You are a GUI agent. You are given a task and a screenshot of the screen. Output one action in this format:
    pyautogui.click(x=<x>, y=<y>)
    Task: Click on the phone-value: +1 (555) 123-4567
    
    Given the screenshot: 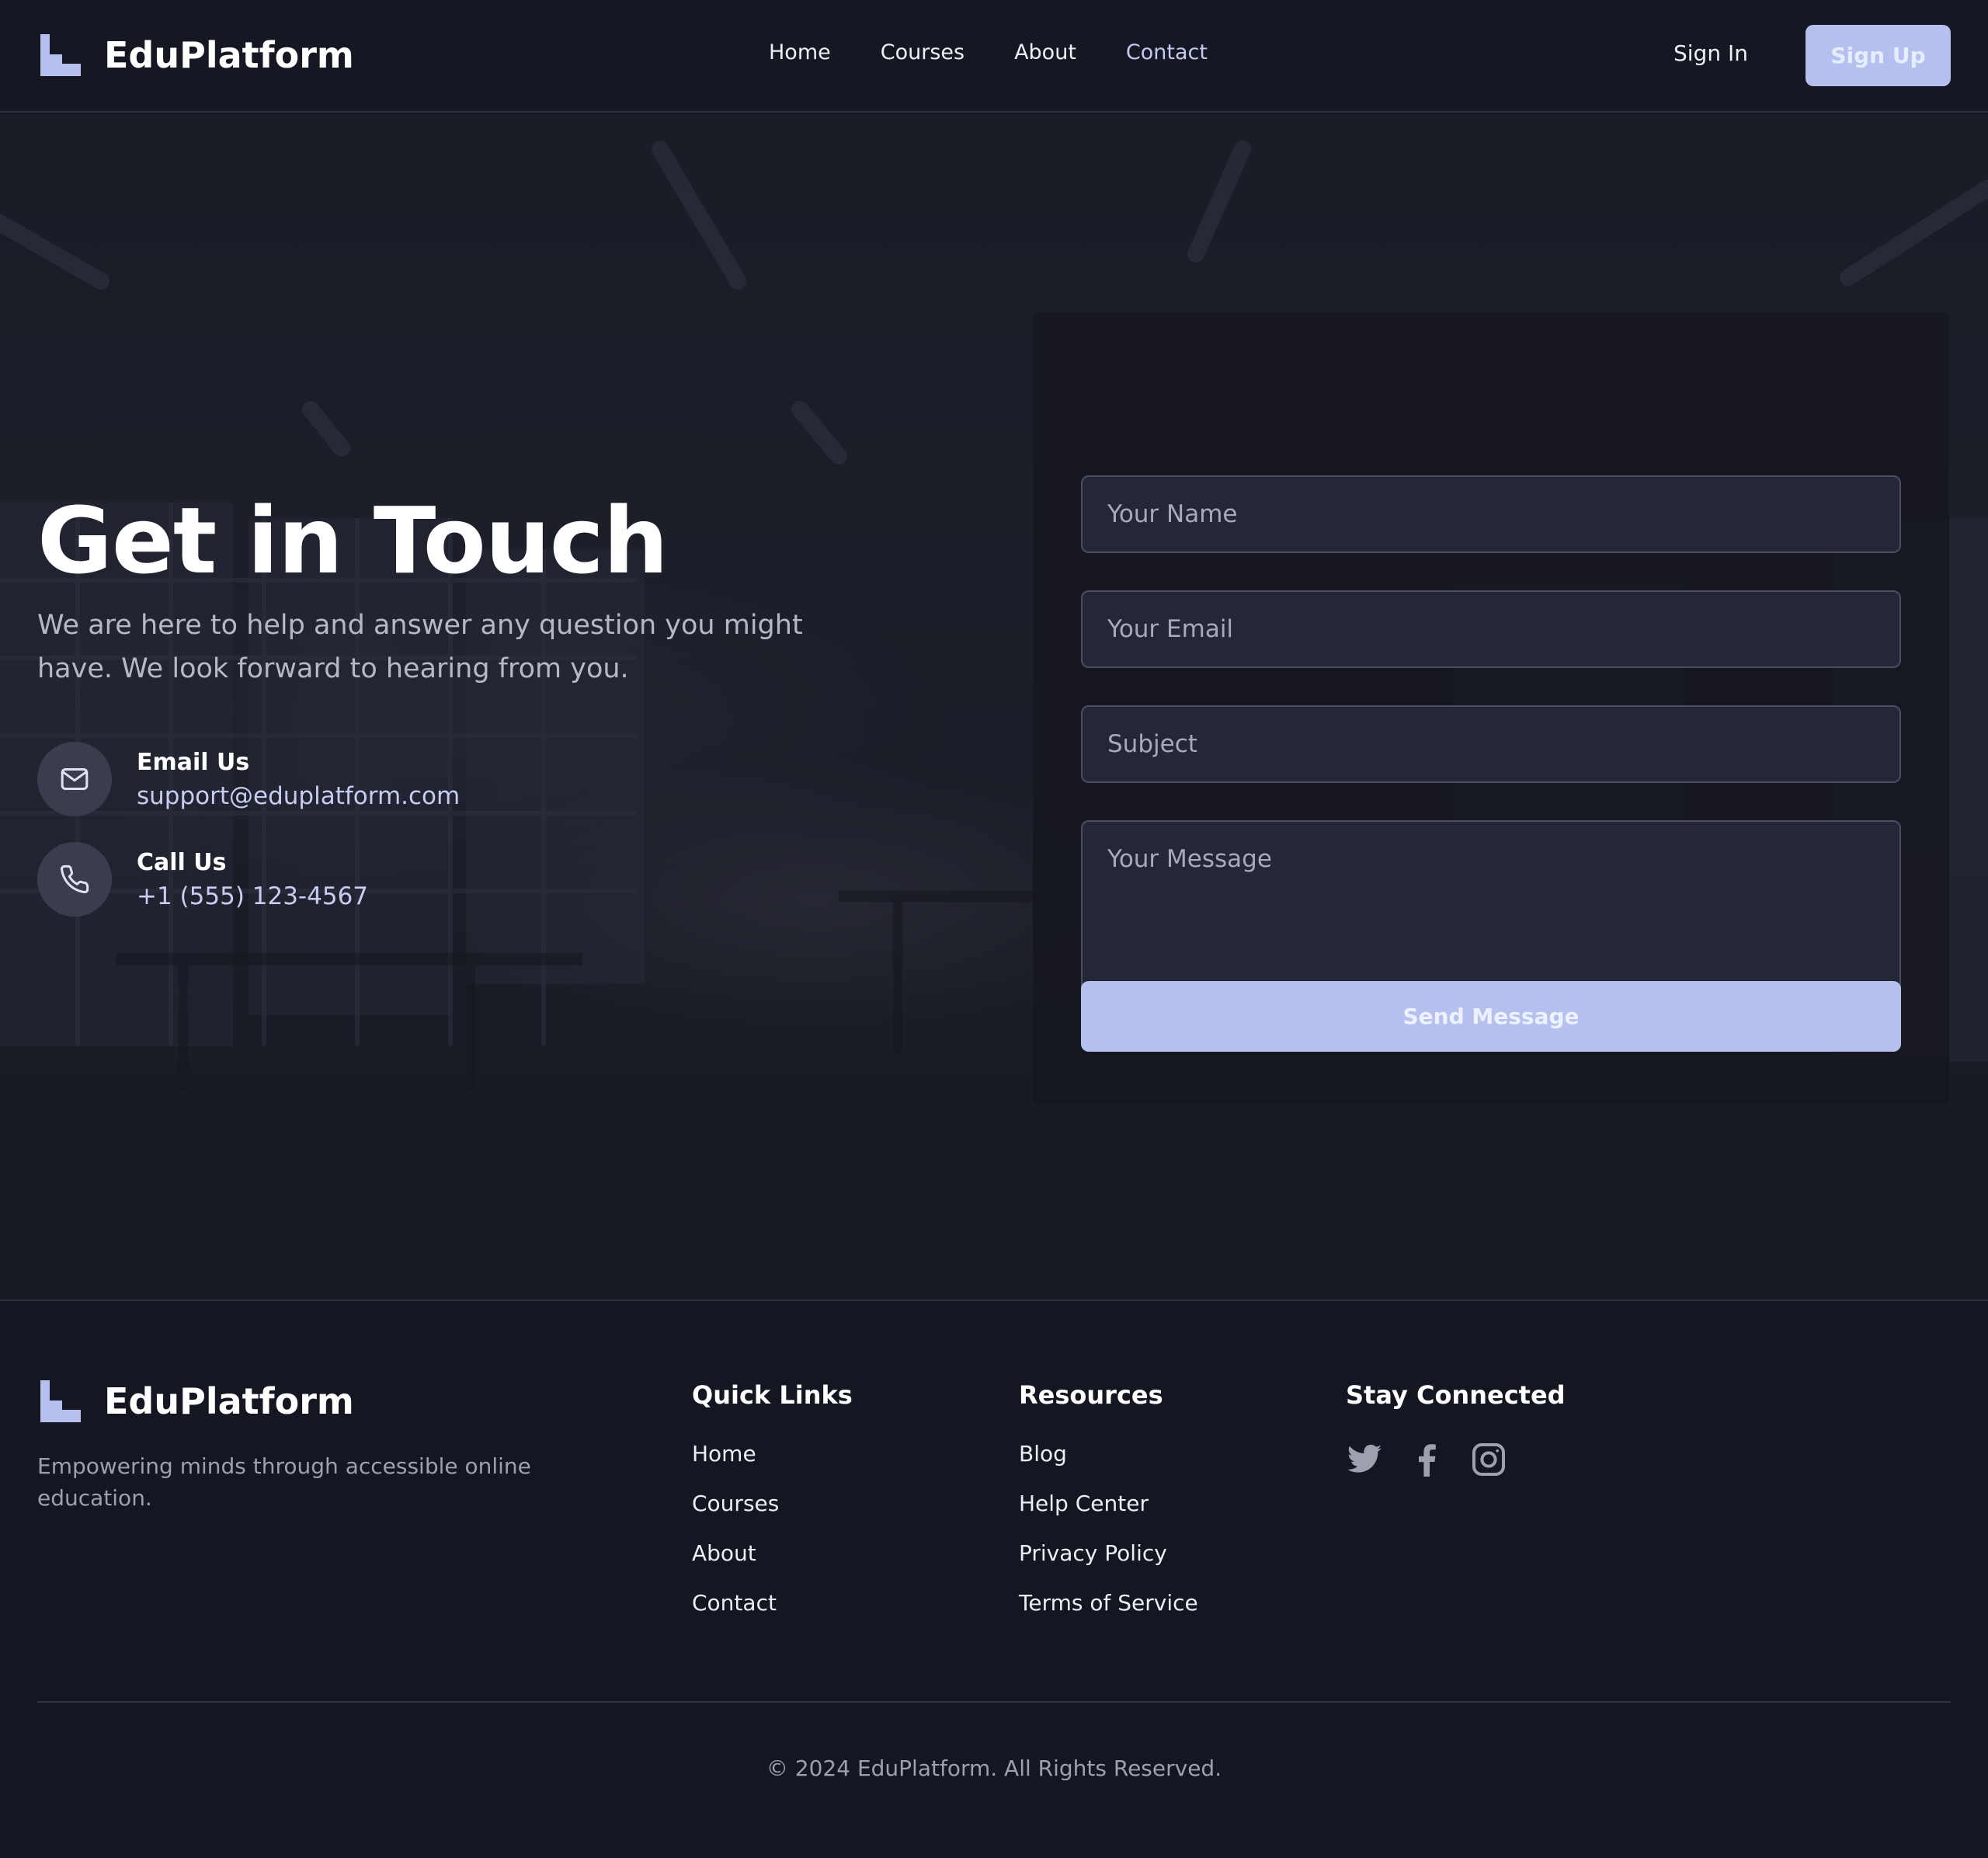 What is the action you would take?
    pyautogui.click(x=252, y=896)
    